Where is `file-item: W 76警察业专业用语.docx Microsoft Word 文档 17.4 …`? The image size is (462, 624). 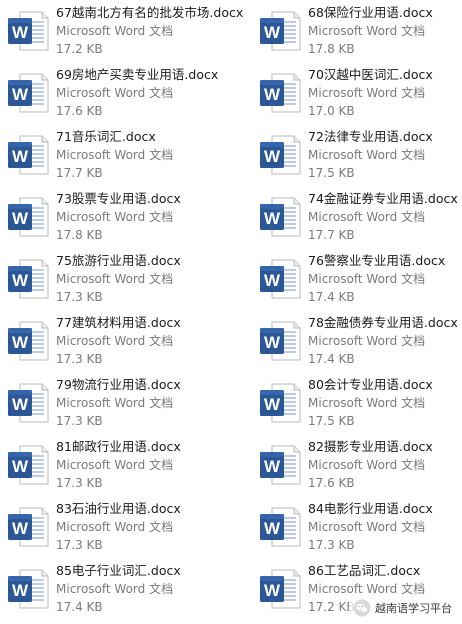 file-item: W 76警察业专业用语.docx Microsoft Word 文档 17.4 … is located at coordinates (357, 279).